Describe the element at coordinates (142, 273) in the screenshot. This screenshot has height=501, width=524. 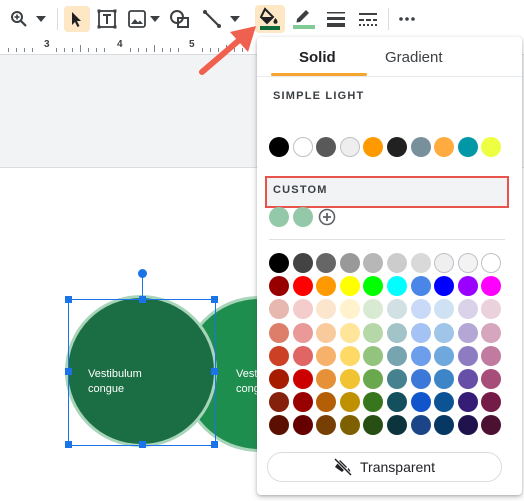
I see `rotation-handle` at that location.